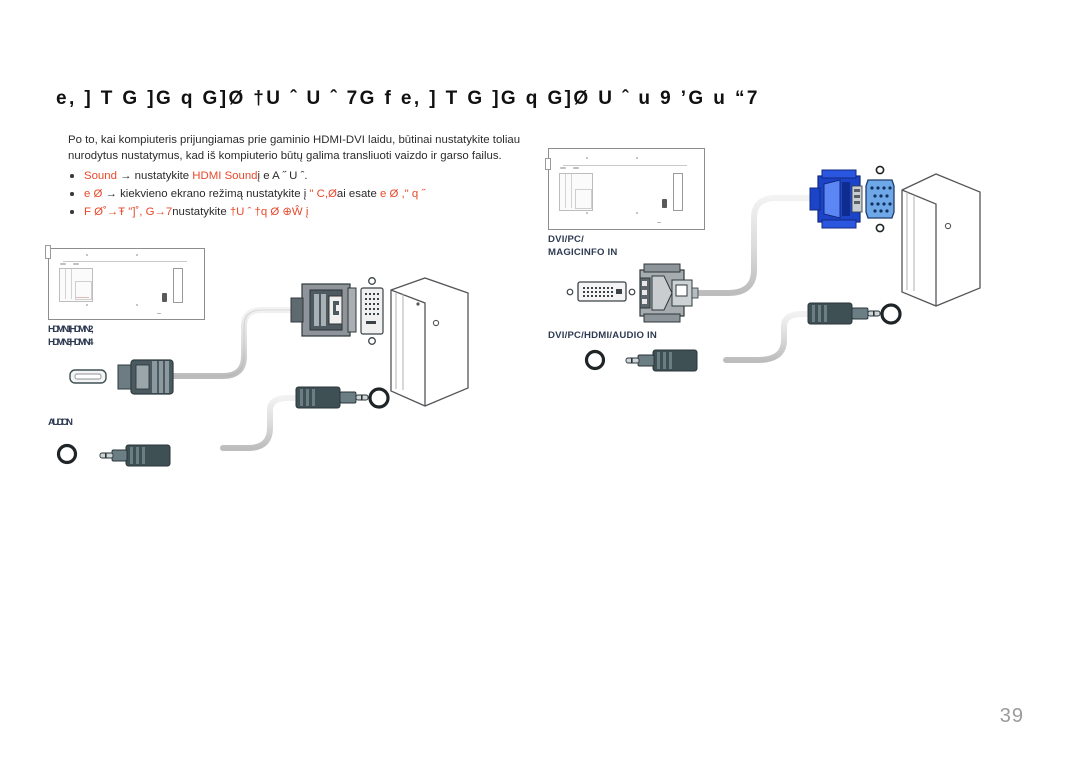 The height and width of the screenshot is (763, 1080). I want to click on monitor-audio-port-icon, so click(595, 360).